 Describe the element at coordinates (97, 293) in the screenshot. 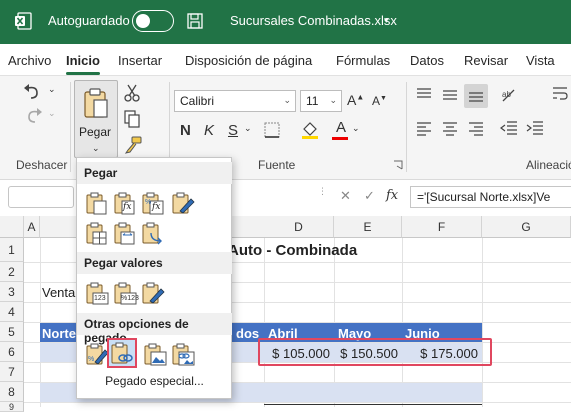

I see `paste-values-icon: 123` at that location.